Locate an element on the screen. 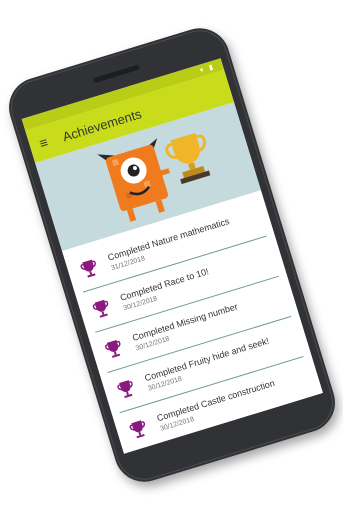  status-icons: ▾ ▮ is located at coordinates (207, 69).